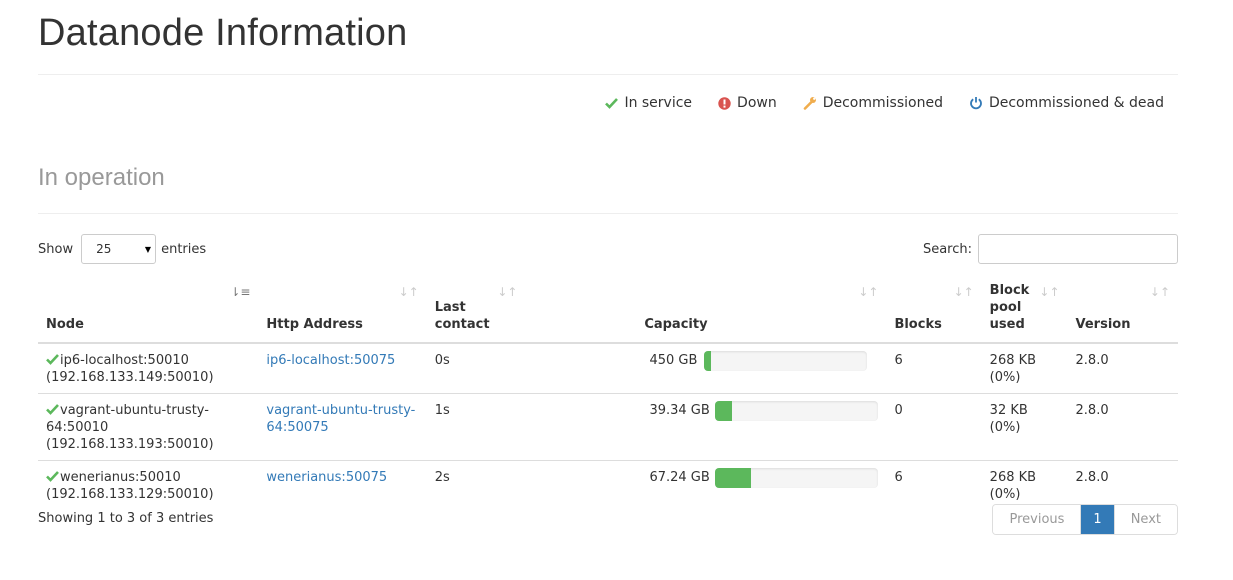  Describe the element at coordinates (934, 313) in the screenshot. I see `column-header-blocks: Blocks ↓↑` at that location.